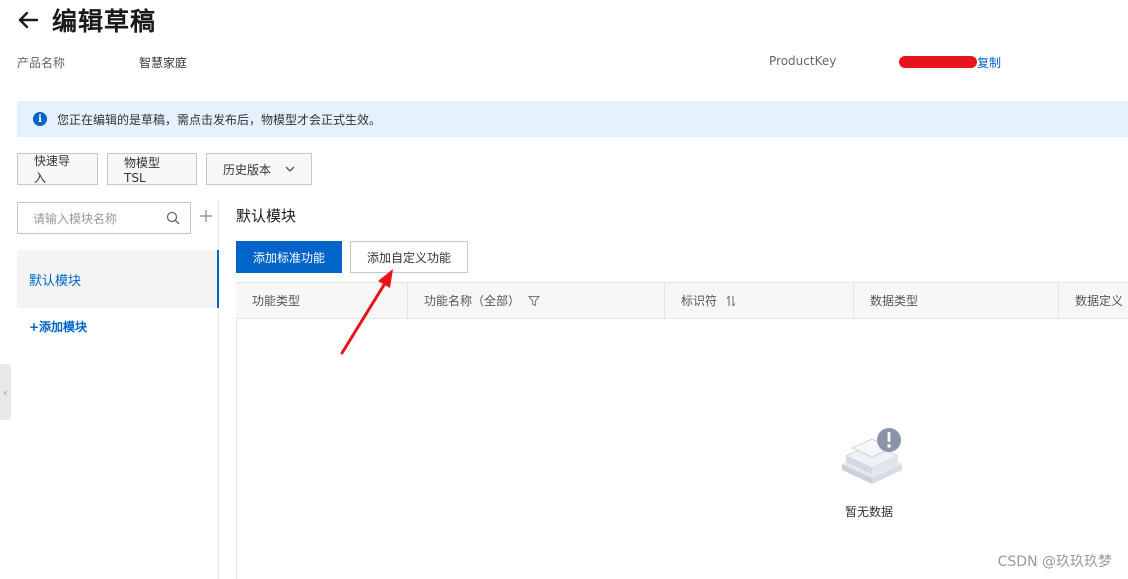 This screenshot has width=1128, height=579. Describe the element at coordinates (290, 169) in the screenshot. I see `chevron-down-icon` at that location.